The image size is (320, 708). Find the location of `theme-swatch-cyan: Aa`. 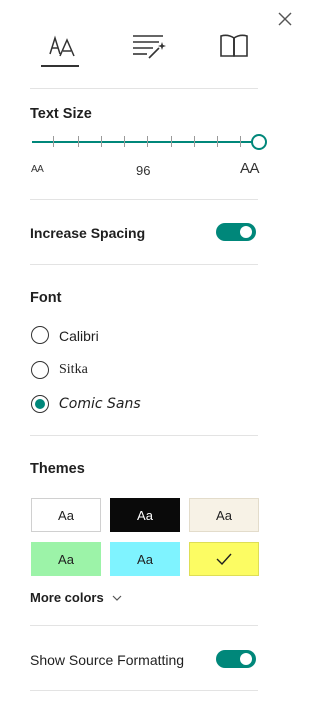

theme-swatch-cyan: Aa is located at coordinates (145, 559).